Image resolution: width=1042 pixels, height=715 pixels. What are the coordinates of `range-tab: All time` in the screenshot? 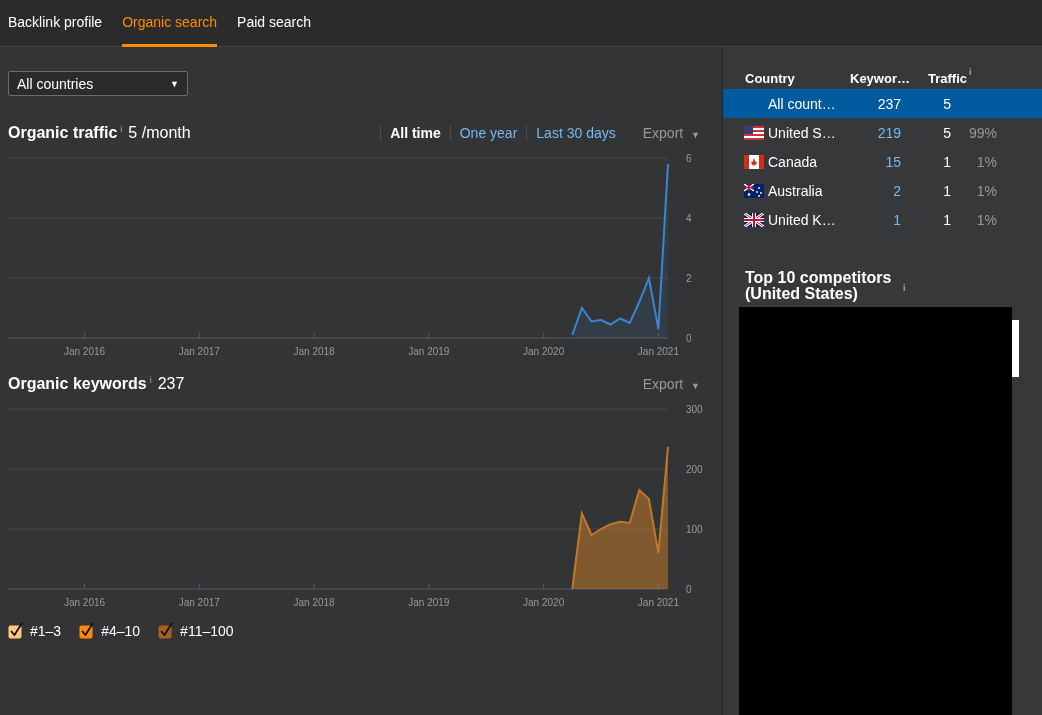 It's located at (415, 133).